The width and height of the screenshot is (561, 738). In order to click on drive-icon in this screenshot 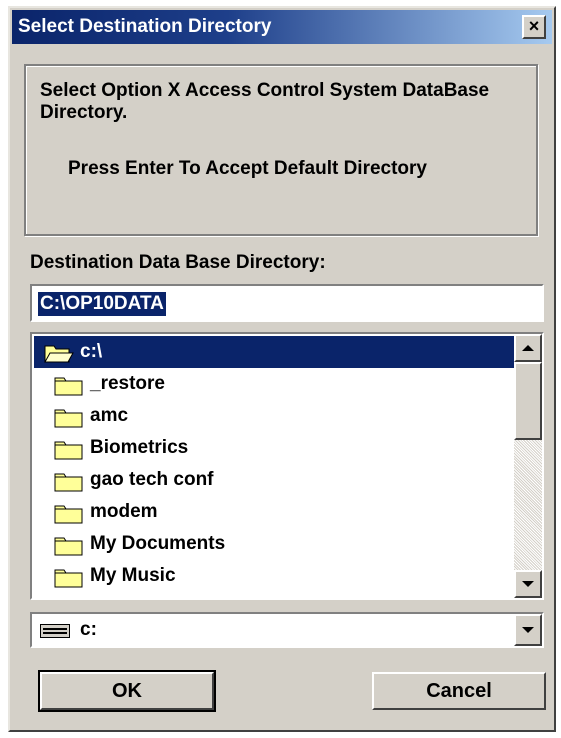, I will do `click(55, 631)`.